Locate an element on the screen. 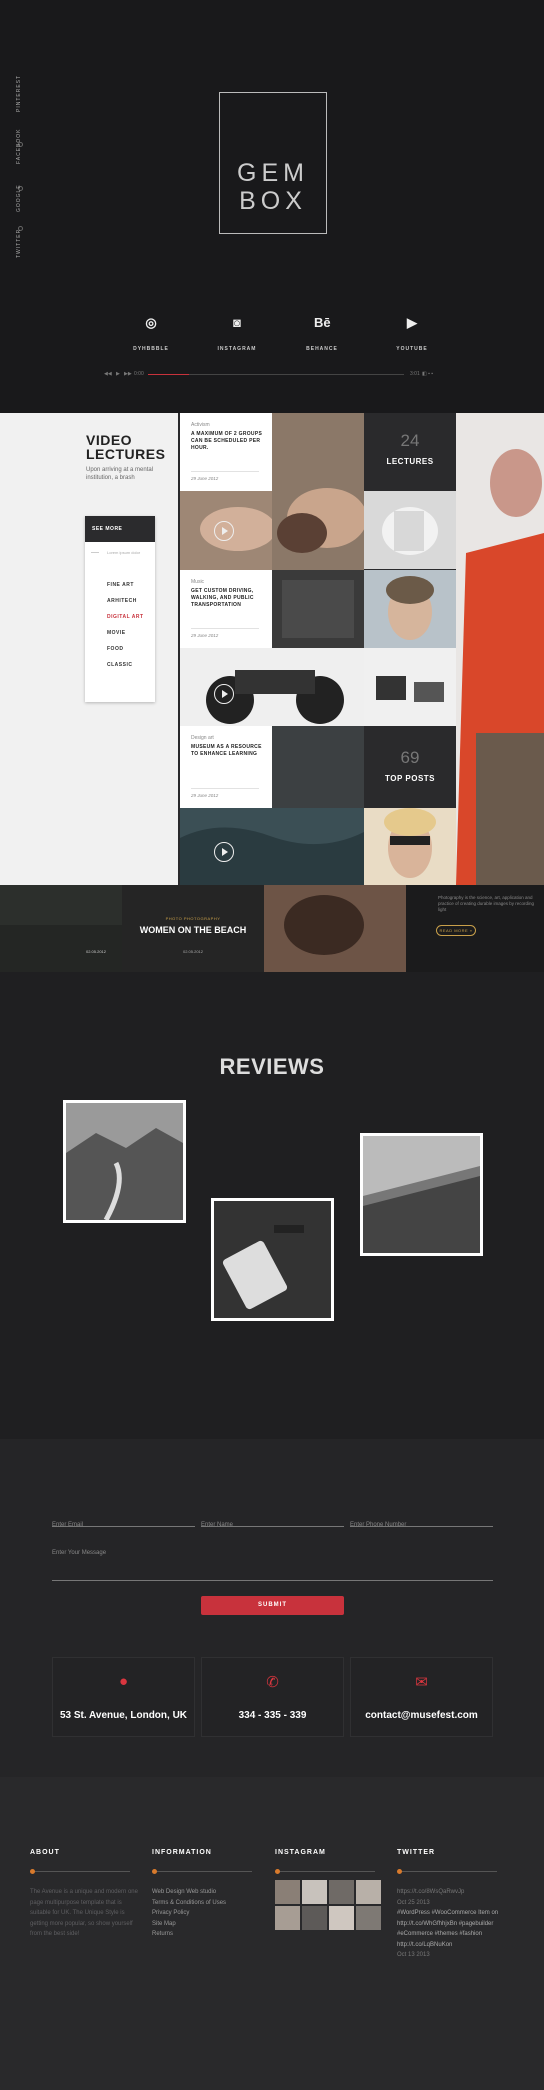 Image resolution: width=544 pixels, height=2090 pixels. menu-item-classic: CLASSIC is located at coordinates (119, 665).